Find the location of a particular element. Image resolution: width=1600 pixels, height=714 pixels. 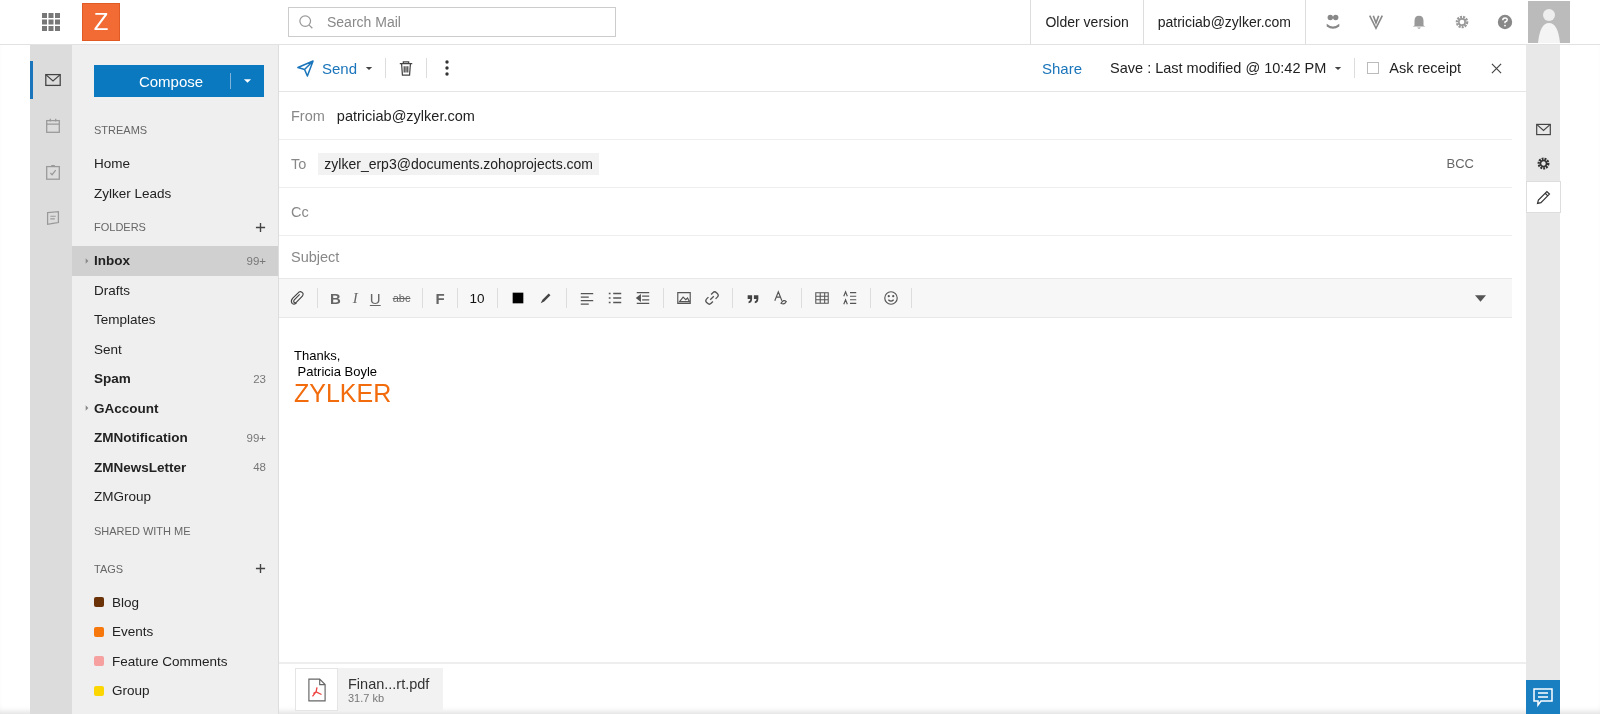

unread-count: 48 is located at coordinates (259, 467).